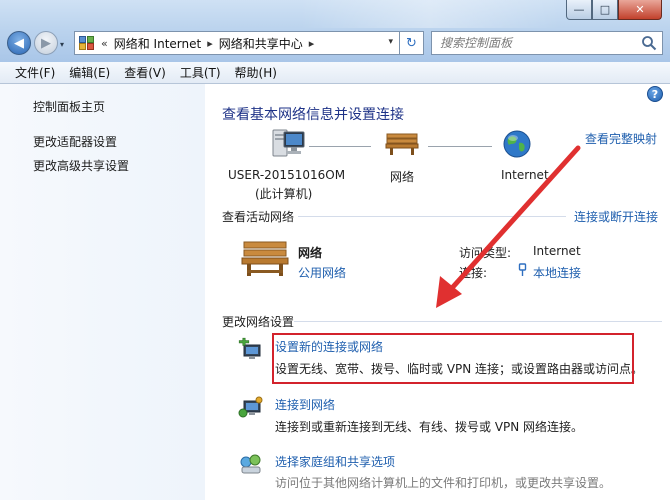 The width and height of the screenshot is (670, 500). Describe the element at coordinates (429, 427) in the screenshot. I see `connect-to-network-desc: 连接到或重新连接到无线、有线、拨号或 VPN 网络连接。` at that location.